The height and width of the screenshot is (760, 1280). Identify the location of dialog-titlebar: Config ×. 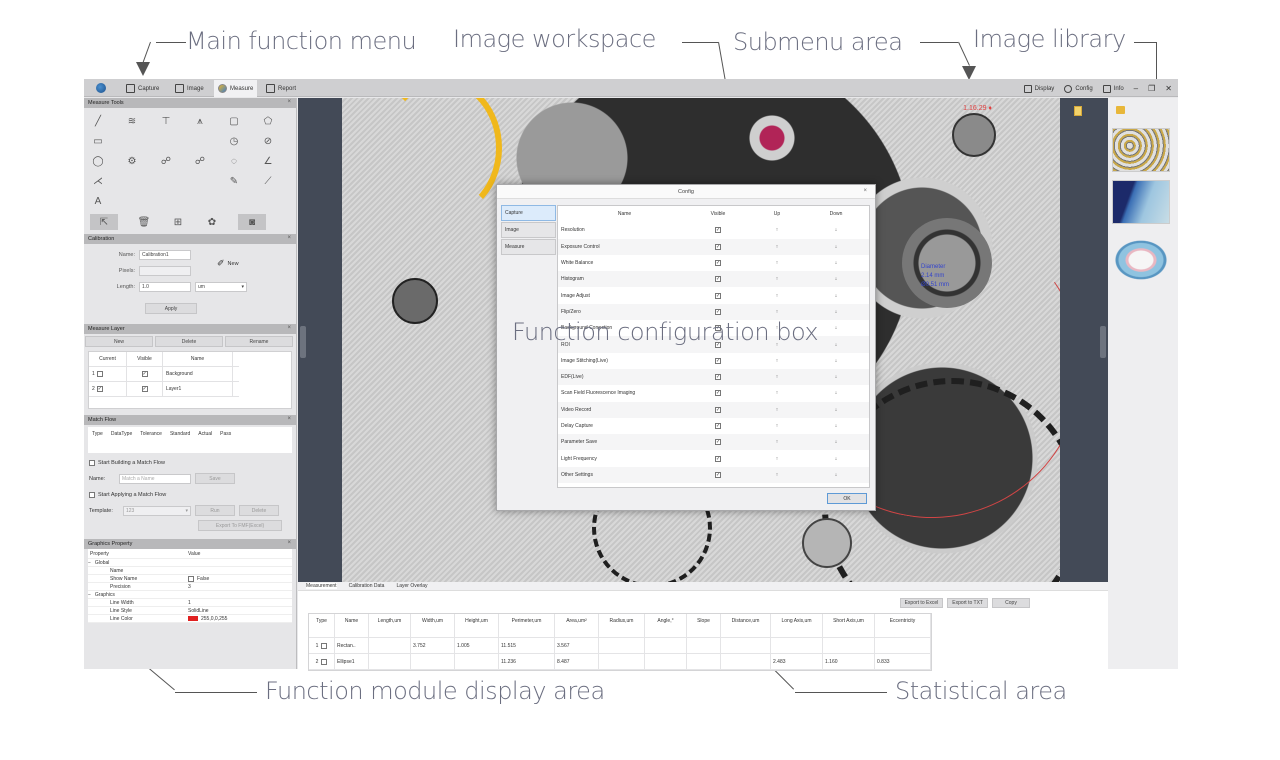
(686, 192).